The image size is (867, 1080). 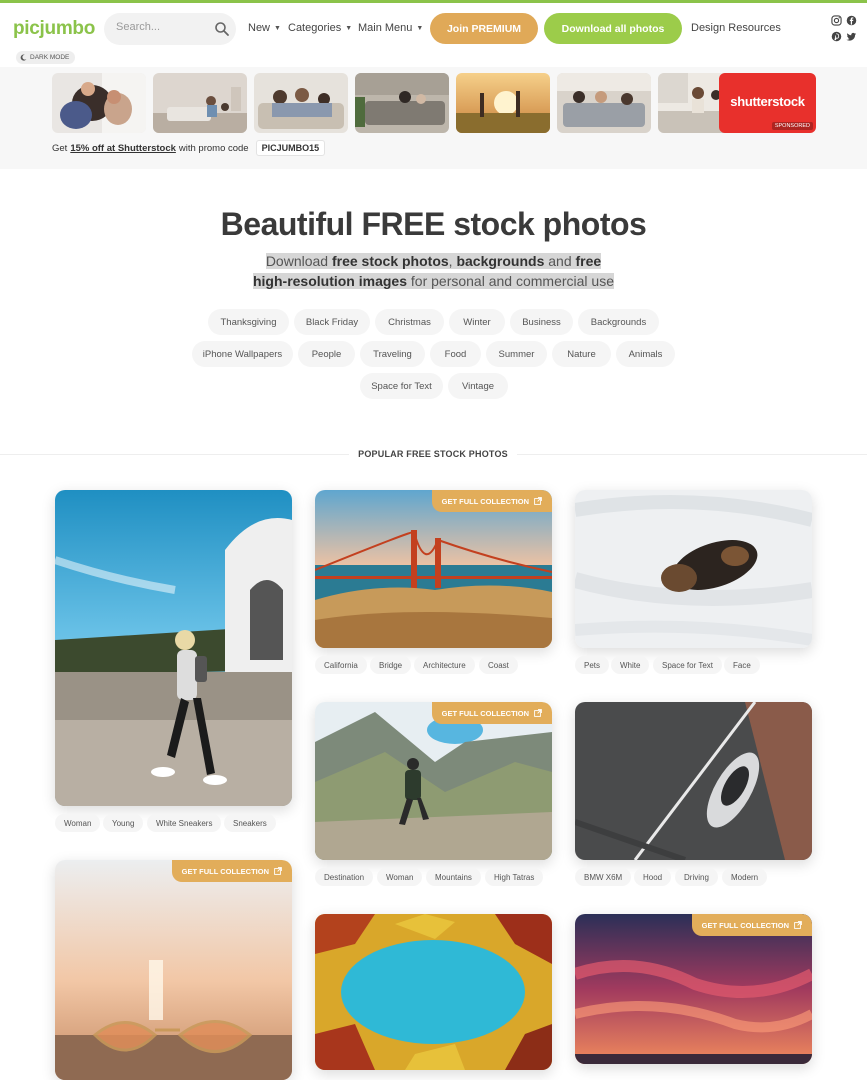 I want to click on golden-gate-bridge-photo-image, so click(x=433, y=569).